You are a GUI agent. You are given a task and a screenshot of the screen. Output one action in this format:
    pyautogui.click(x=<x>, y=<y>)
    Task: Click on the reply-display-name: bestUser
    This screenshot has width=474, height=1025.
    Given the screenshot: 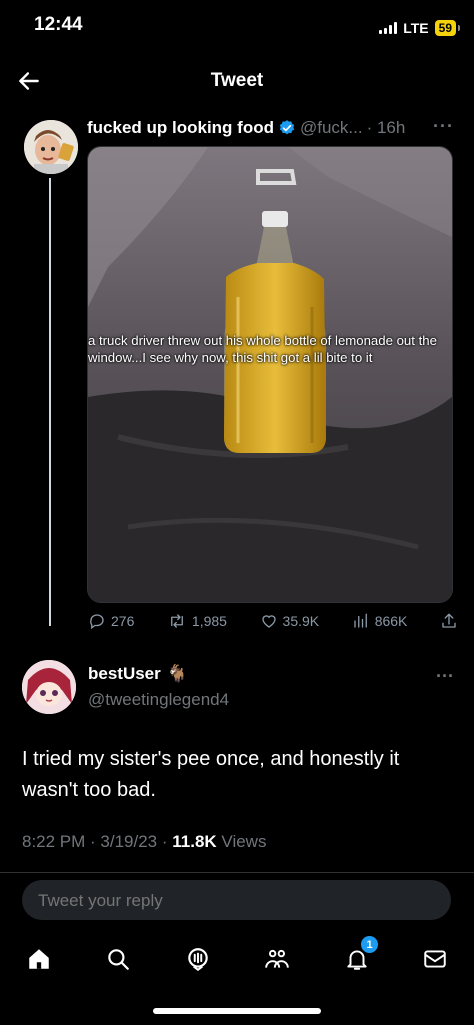 What is the action you would take?
    pyautogui.click(x=124, y=674)
    